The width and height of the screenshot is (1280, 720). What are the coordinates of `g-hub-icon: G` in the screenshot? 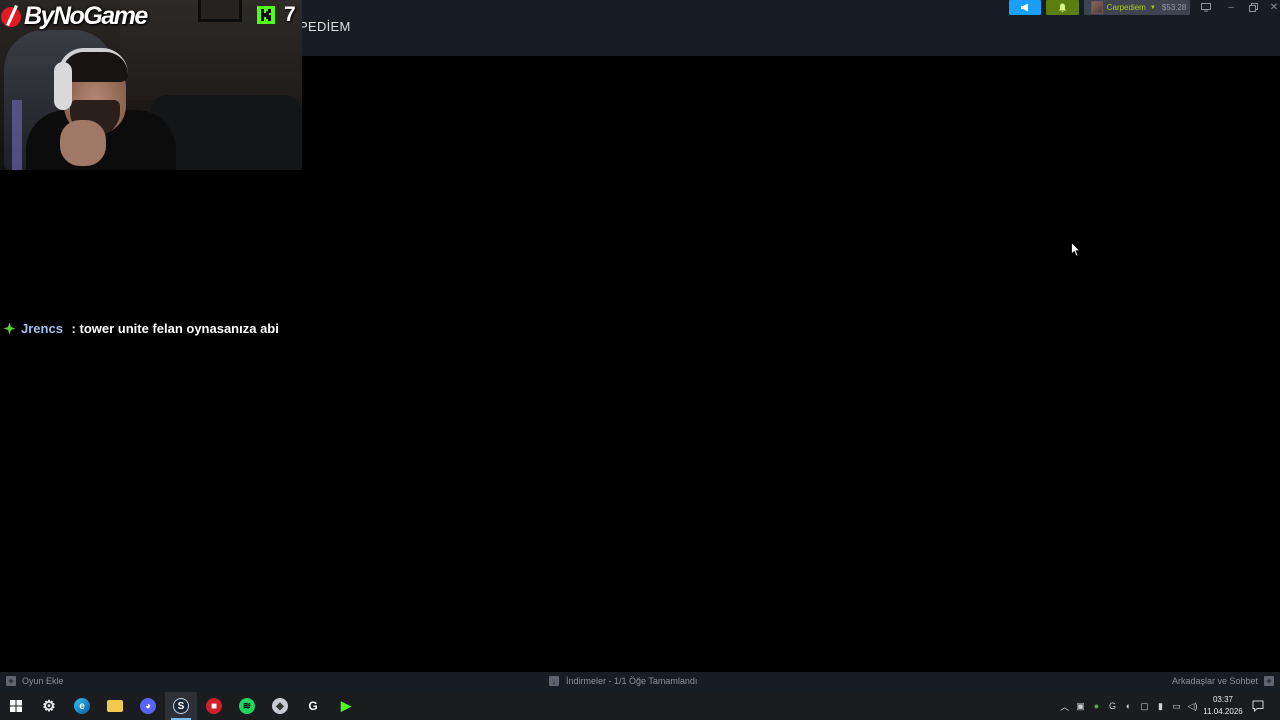 It's located at (313, 706).